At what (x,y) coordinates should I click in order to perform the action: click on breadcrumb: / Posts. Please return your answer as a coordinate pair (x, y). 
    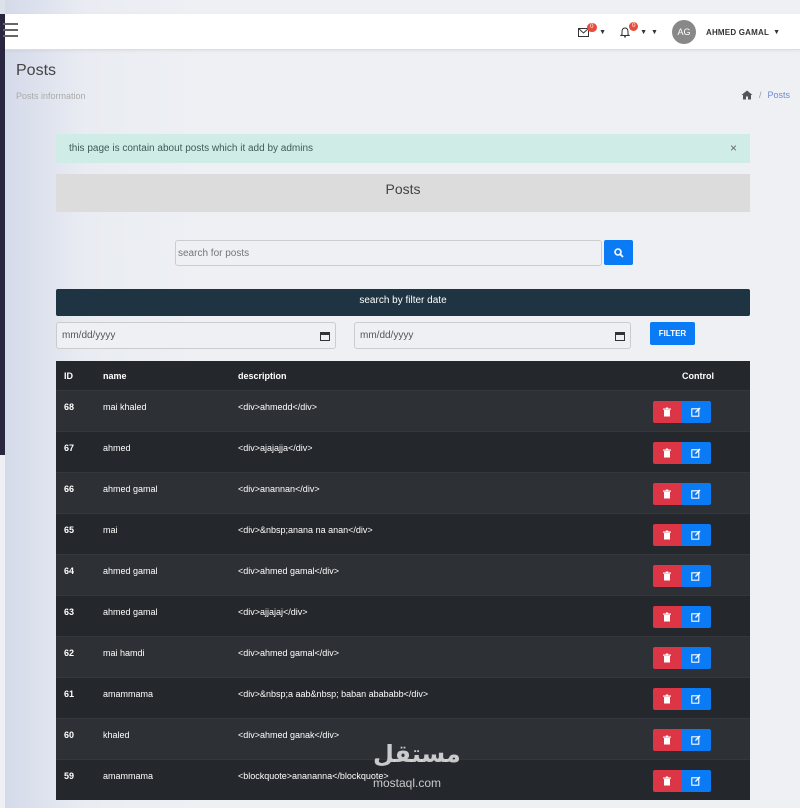
    Looking at the image, I should click on (765, 95).